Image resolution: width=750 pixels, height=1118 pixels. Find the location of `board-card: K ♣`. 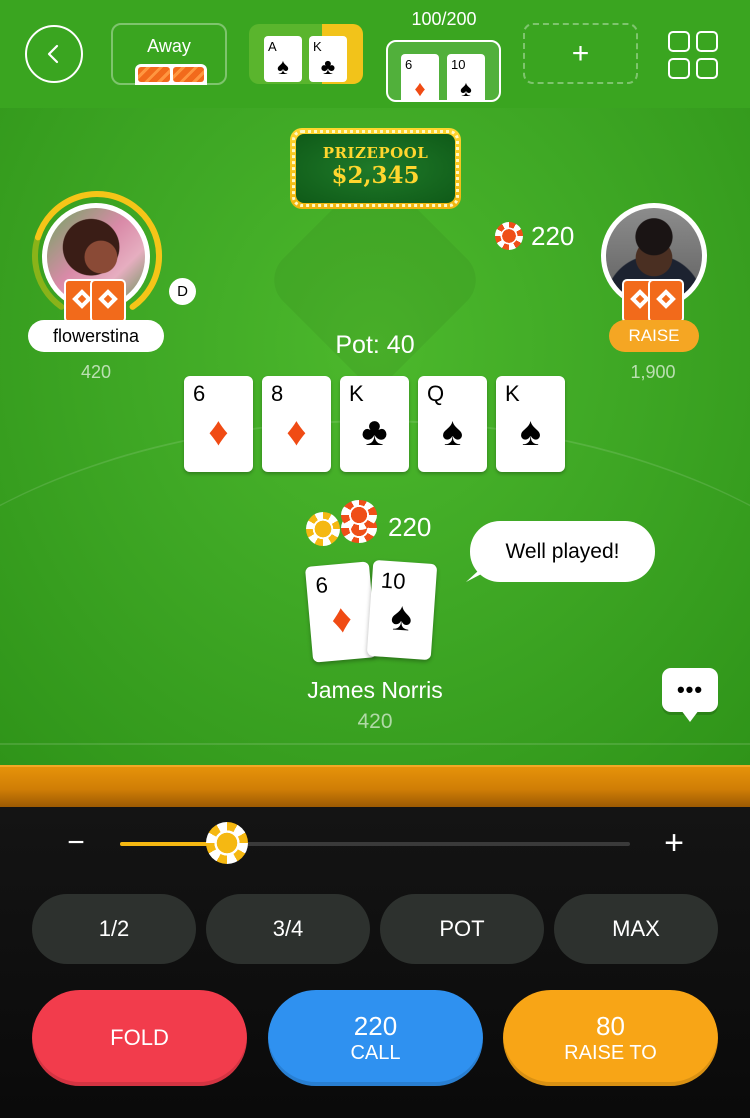

board-card: K ♣ is located at coordinates (374, 424).